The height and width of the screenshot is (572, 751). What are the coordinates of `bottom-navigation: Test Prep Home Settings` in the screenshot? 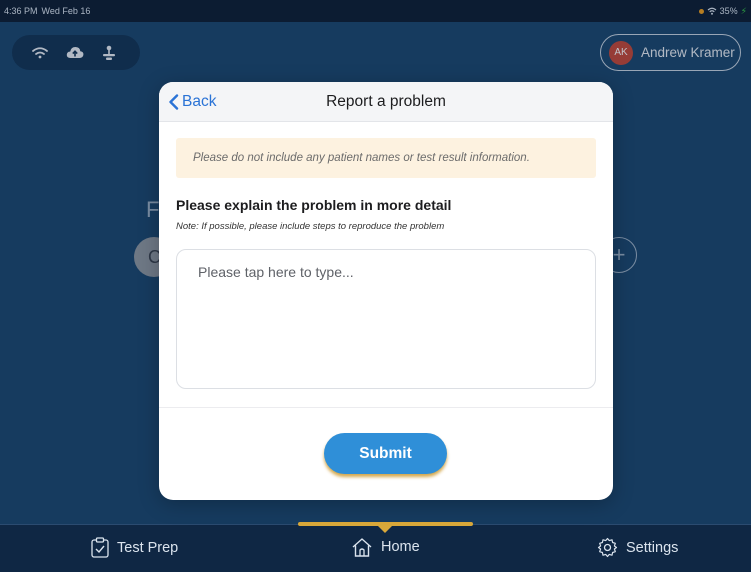 It's located at (375, 547).